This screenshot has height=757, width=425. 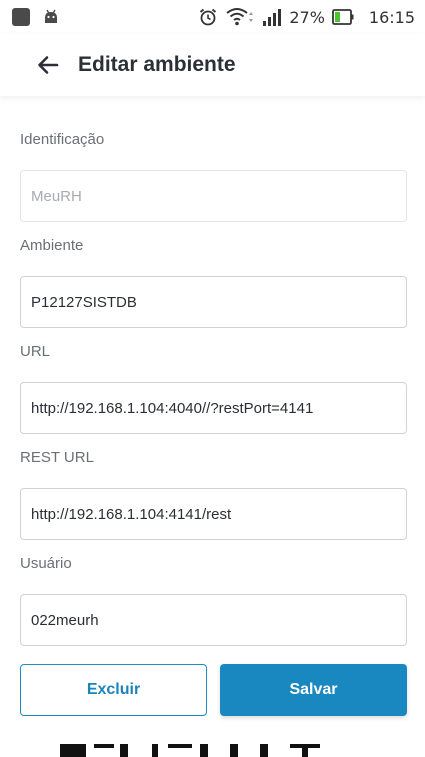 I want to click on identification-input: MeuRH, so click(x=213, y=196).